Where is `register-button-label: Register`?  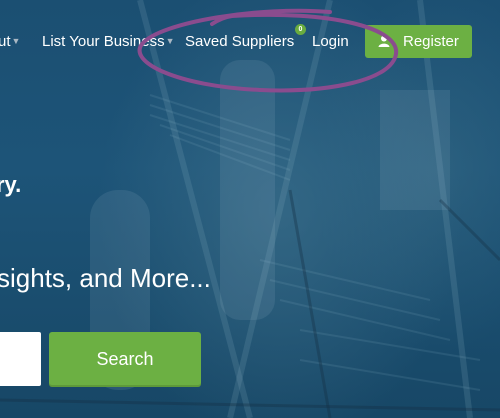
register-button-label: Register is located at coordinates (431, 41).